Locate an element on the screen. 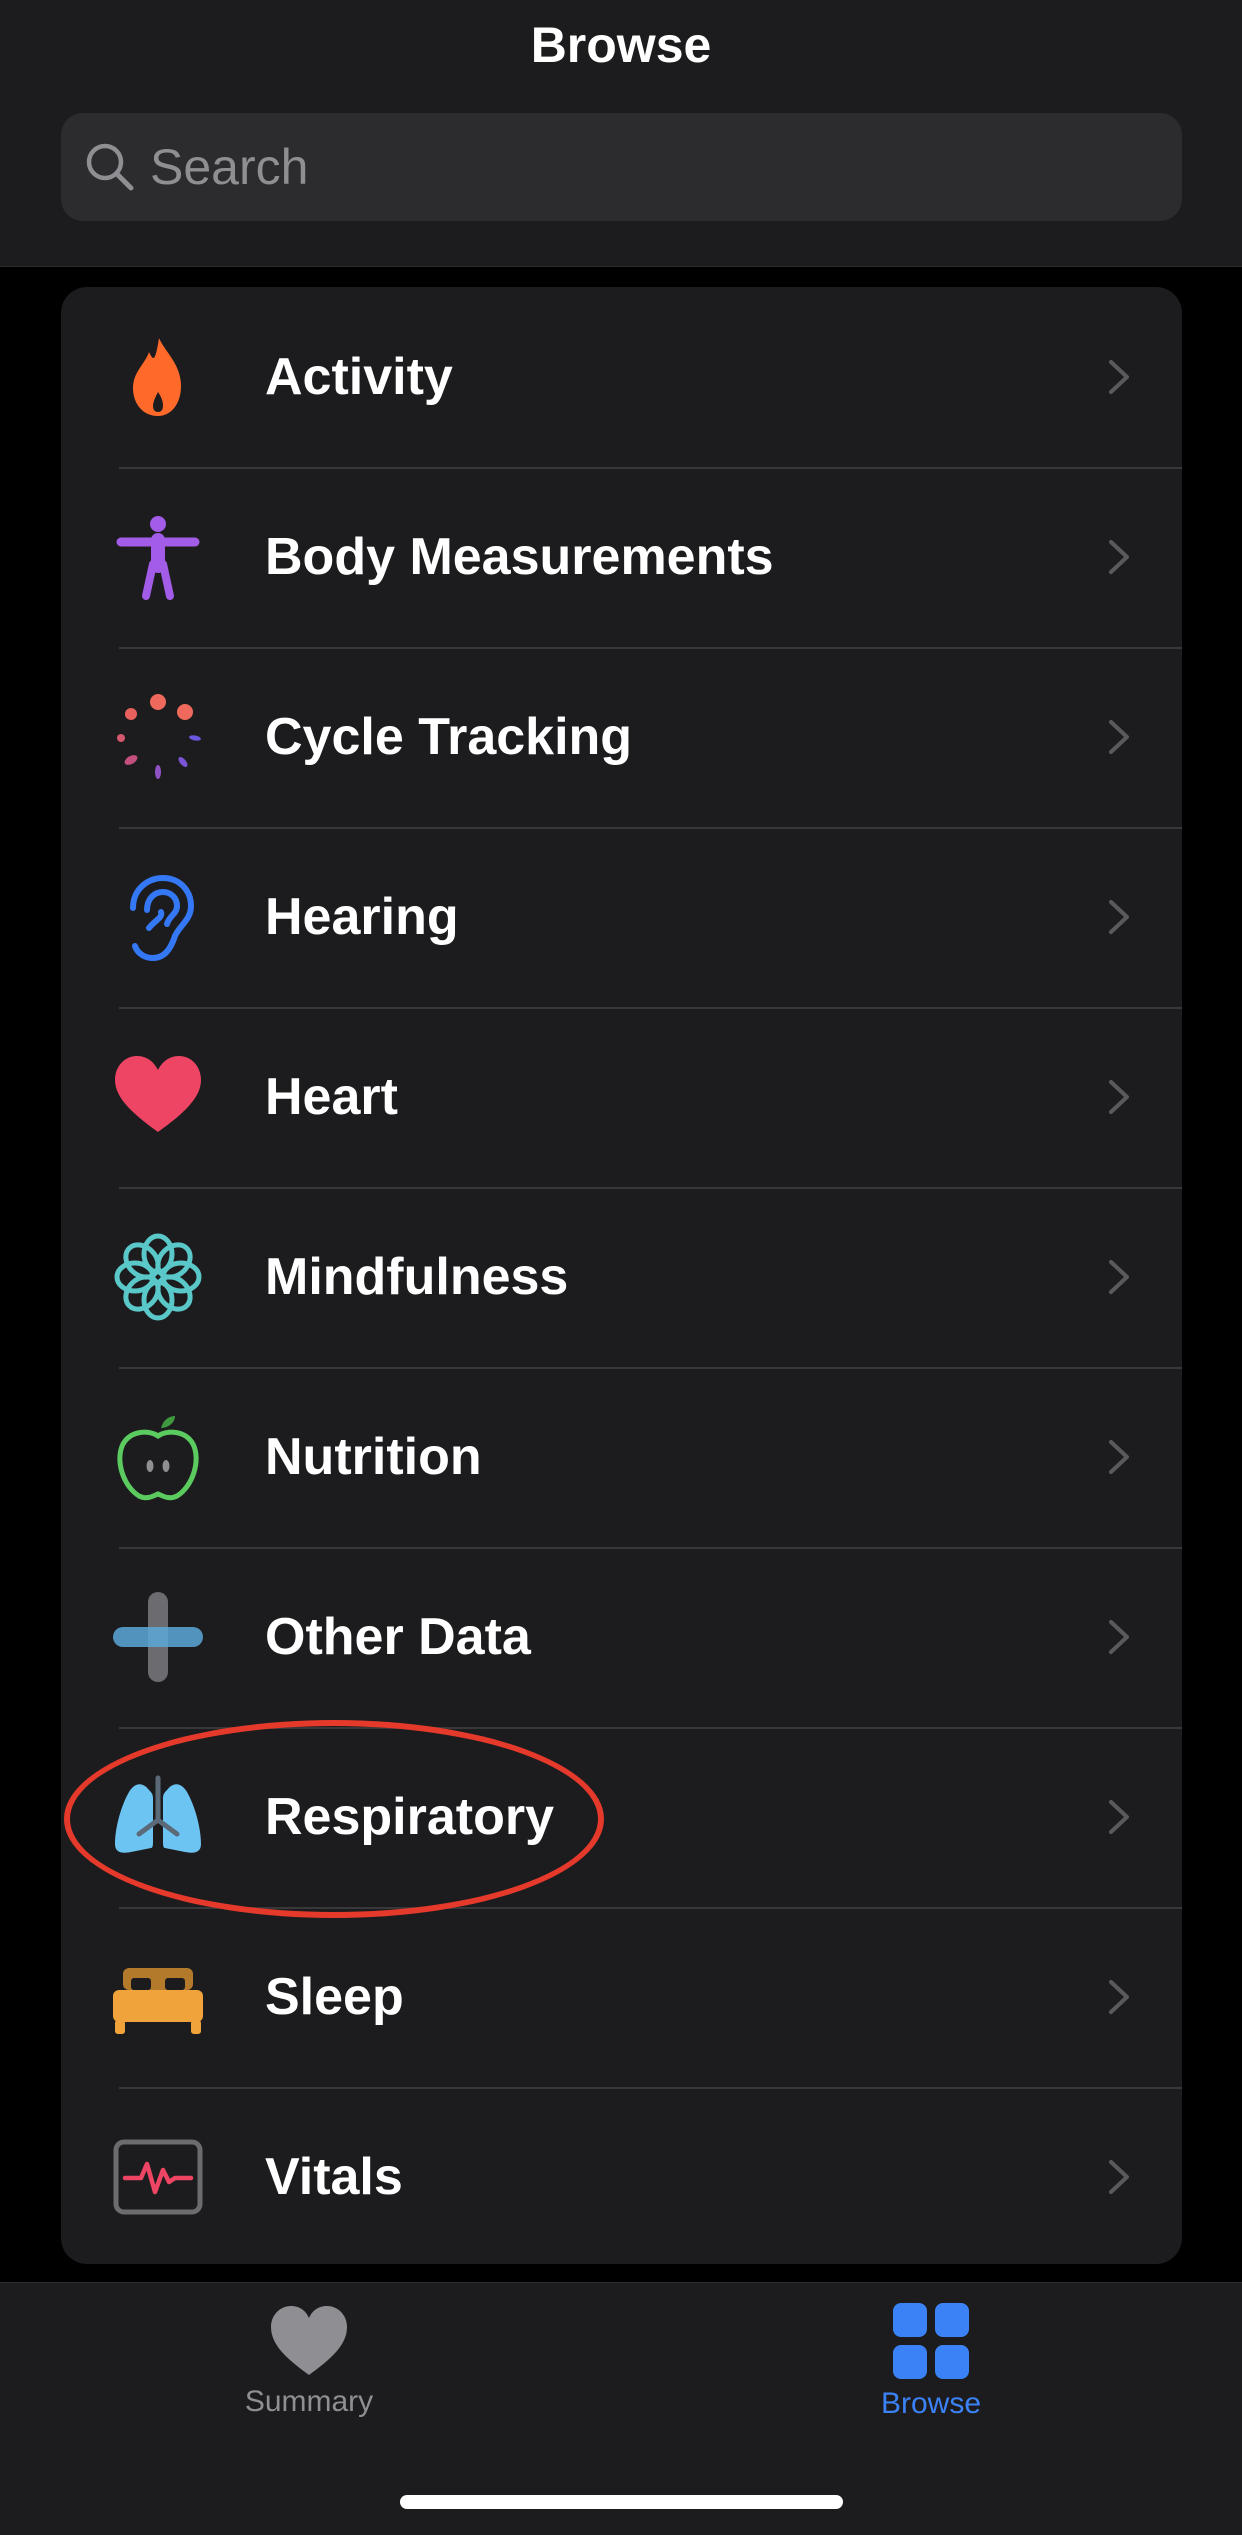  category-row-vitals: Vitals is located at coordinates (621, 2175).